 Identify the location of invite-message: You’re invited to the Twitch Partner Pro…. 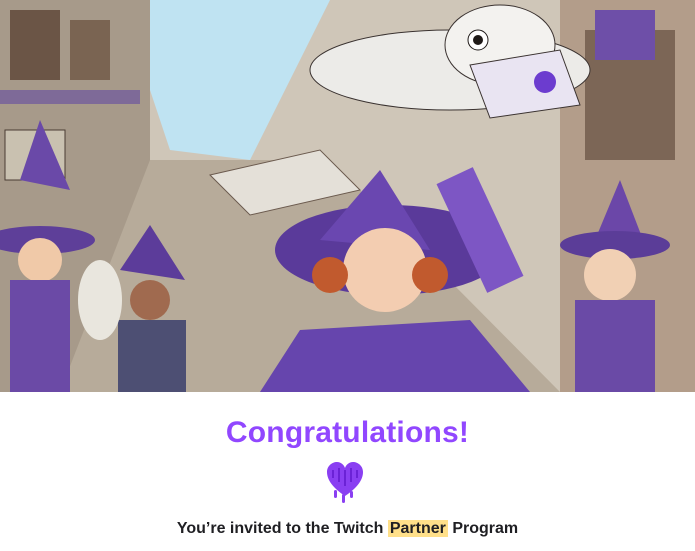
(347, 529).